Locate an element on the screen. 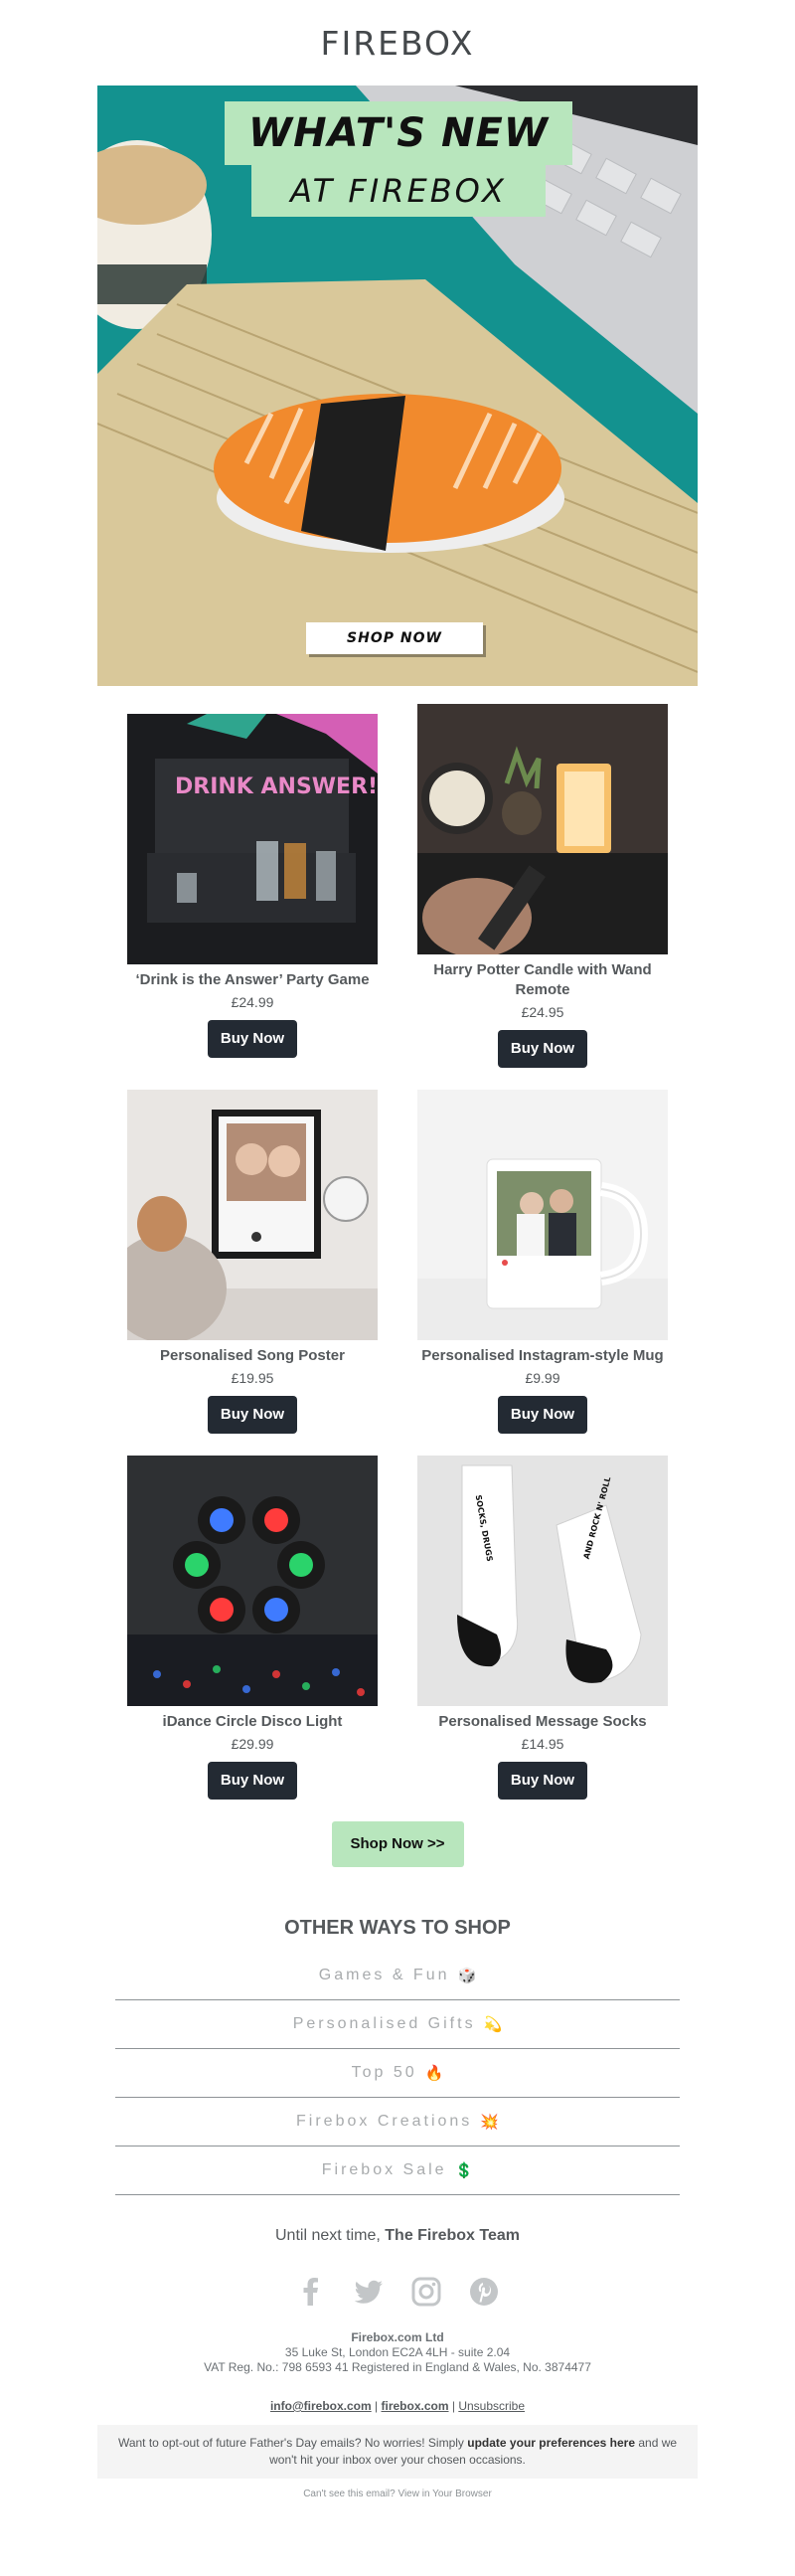 The width and height of the screenshot is (795, 2576). product-card: Personalised Song Poster £19.95 Buy Now is located at coordinates (253, 1262).